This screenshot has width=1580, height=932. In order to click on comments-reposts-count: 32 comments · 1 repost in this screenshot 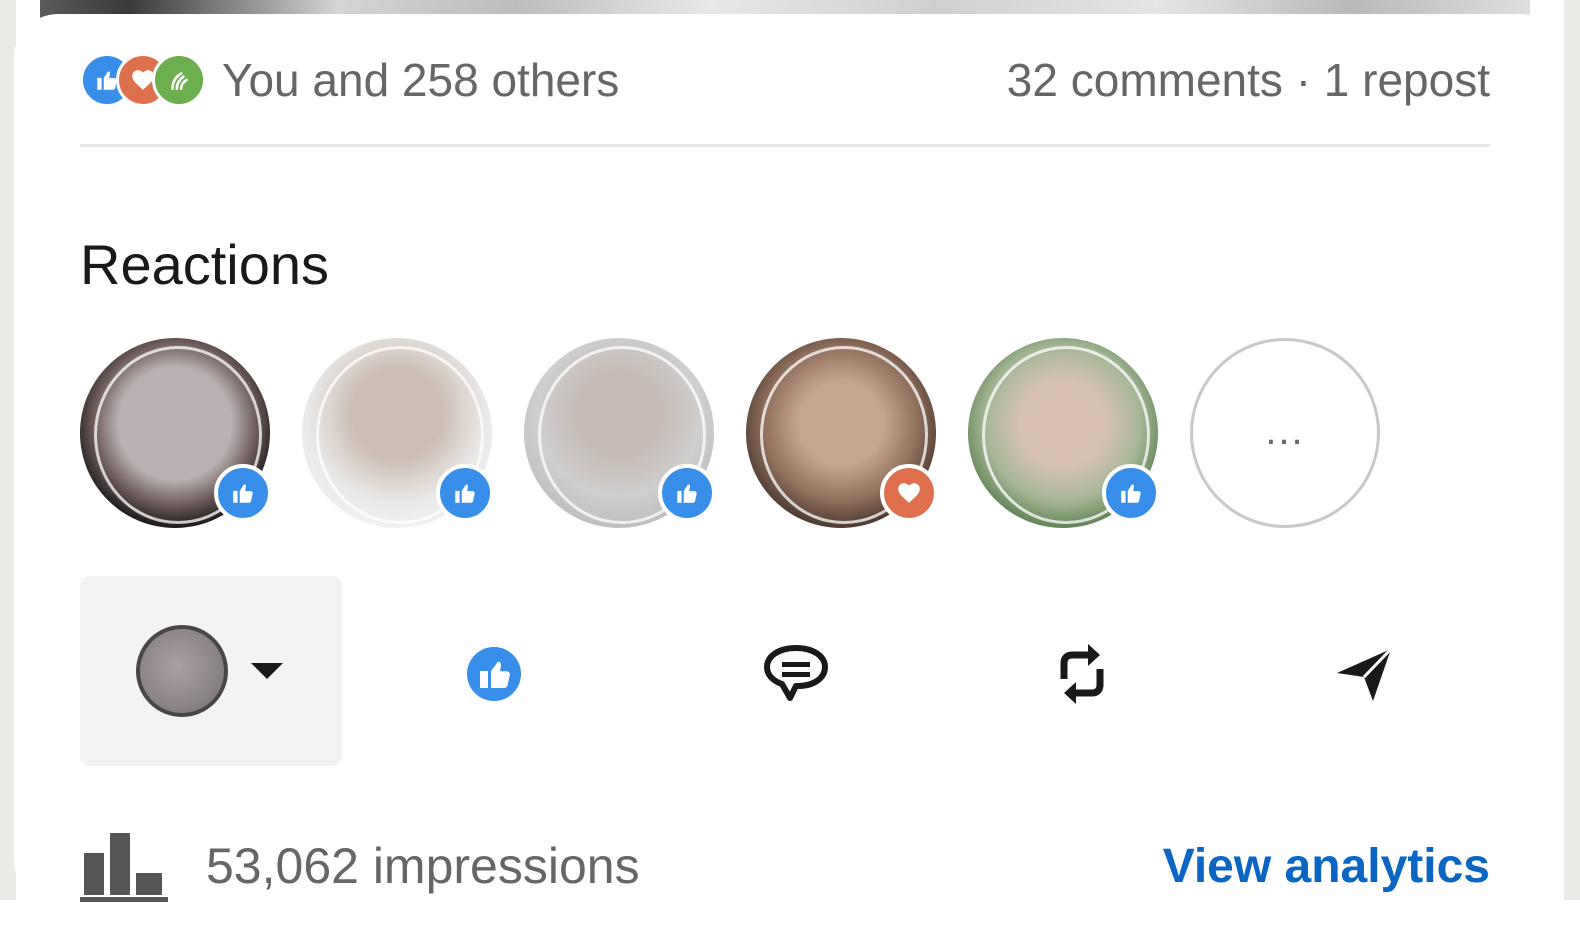, I will do `click(1248, 80)`.